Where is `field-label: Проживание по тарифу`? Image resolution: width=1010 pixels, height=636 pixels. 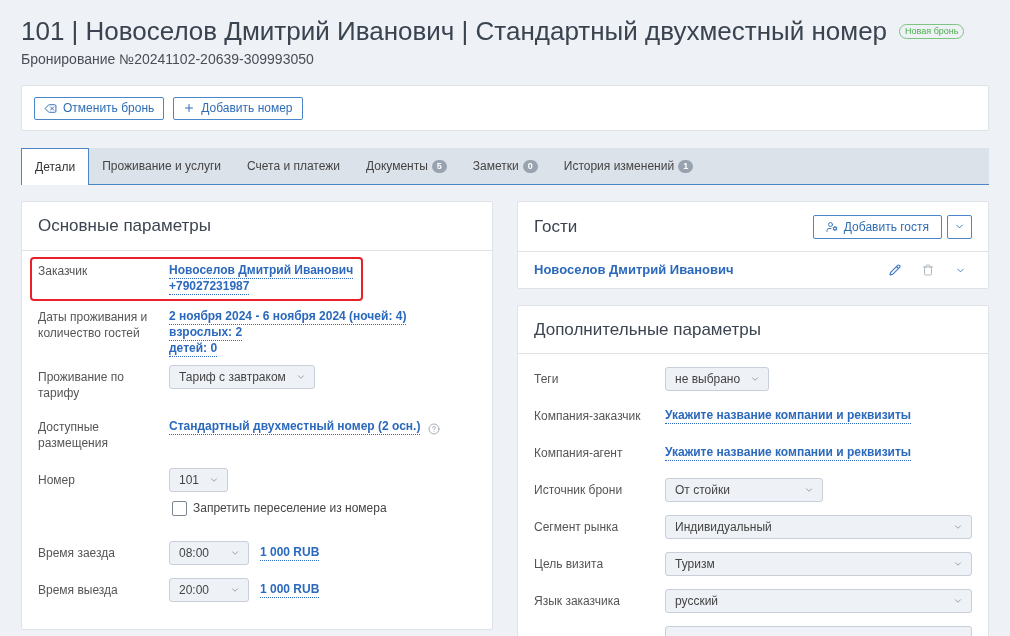
field-label: Проживание по тарифу is located at coordinates (81, 385).